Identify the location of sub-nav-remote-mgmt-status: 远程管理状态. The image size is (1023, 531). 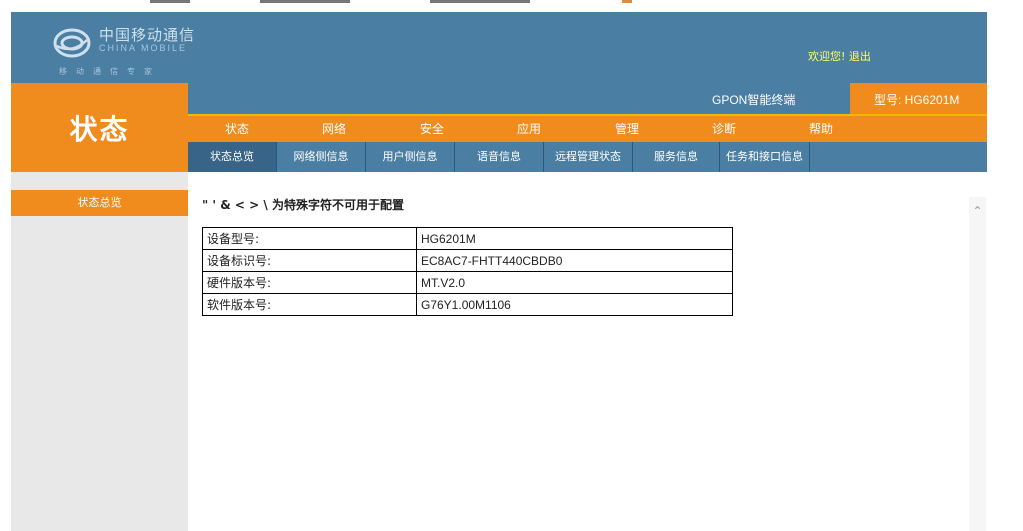
(588, 157).